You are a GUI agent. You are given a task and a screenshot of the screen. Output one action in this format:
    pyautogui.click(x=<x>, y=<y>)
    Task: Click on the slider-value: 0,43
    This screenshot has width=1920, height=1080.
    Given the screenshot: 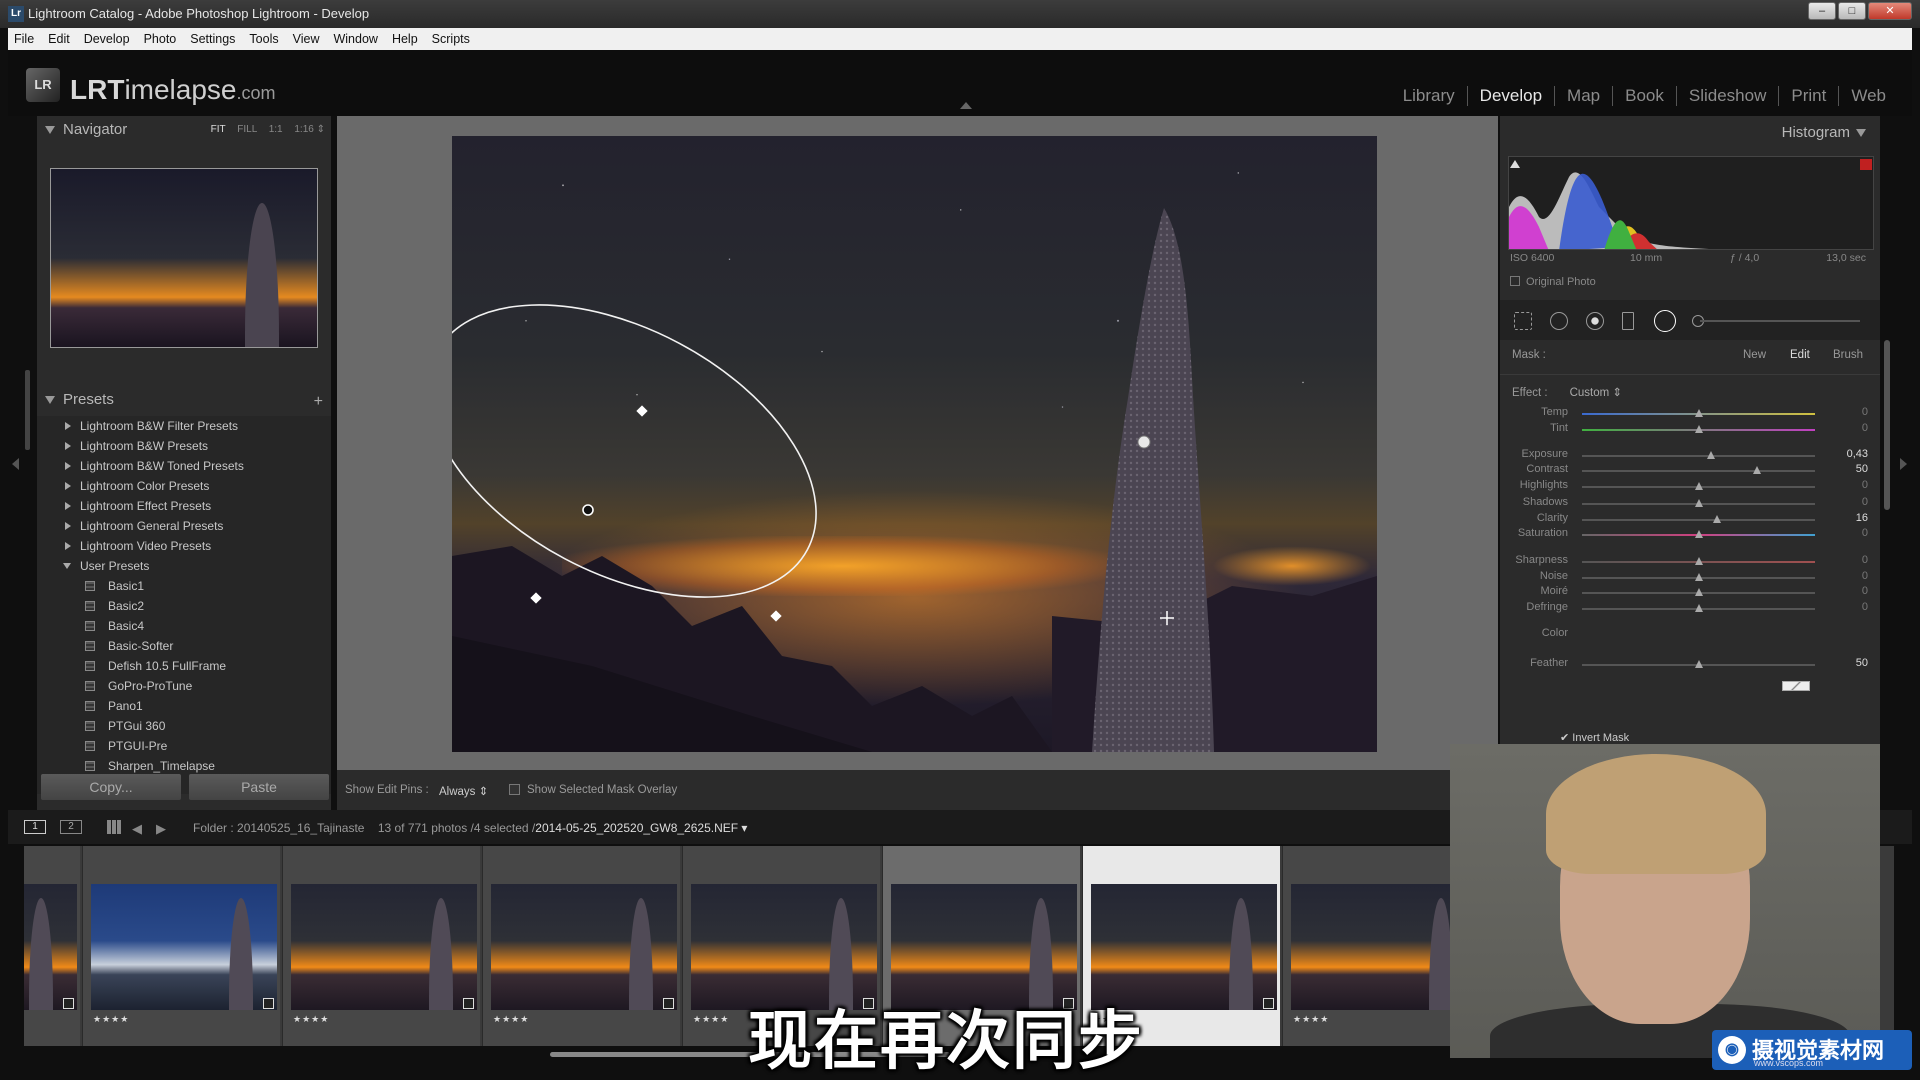 What is the action you would take?
    pyautogui.click(x=1857, y=454)
    